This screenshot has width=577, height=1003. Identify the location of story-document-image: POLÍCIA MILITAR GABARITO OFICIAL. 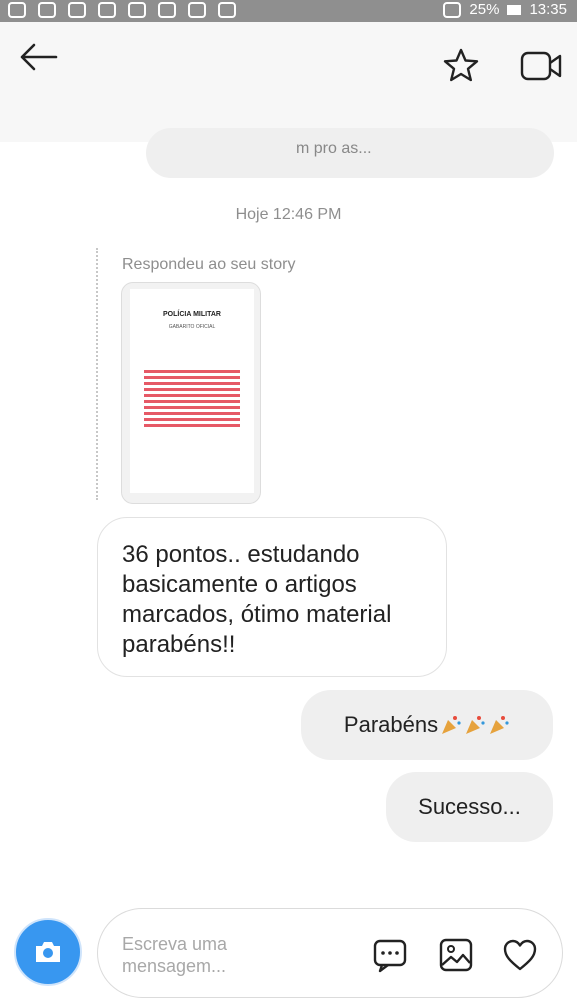
(192, 391).